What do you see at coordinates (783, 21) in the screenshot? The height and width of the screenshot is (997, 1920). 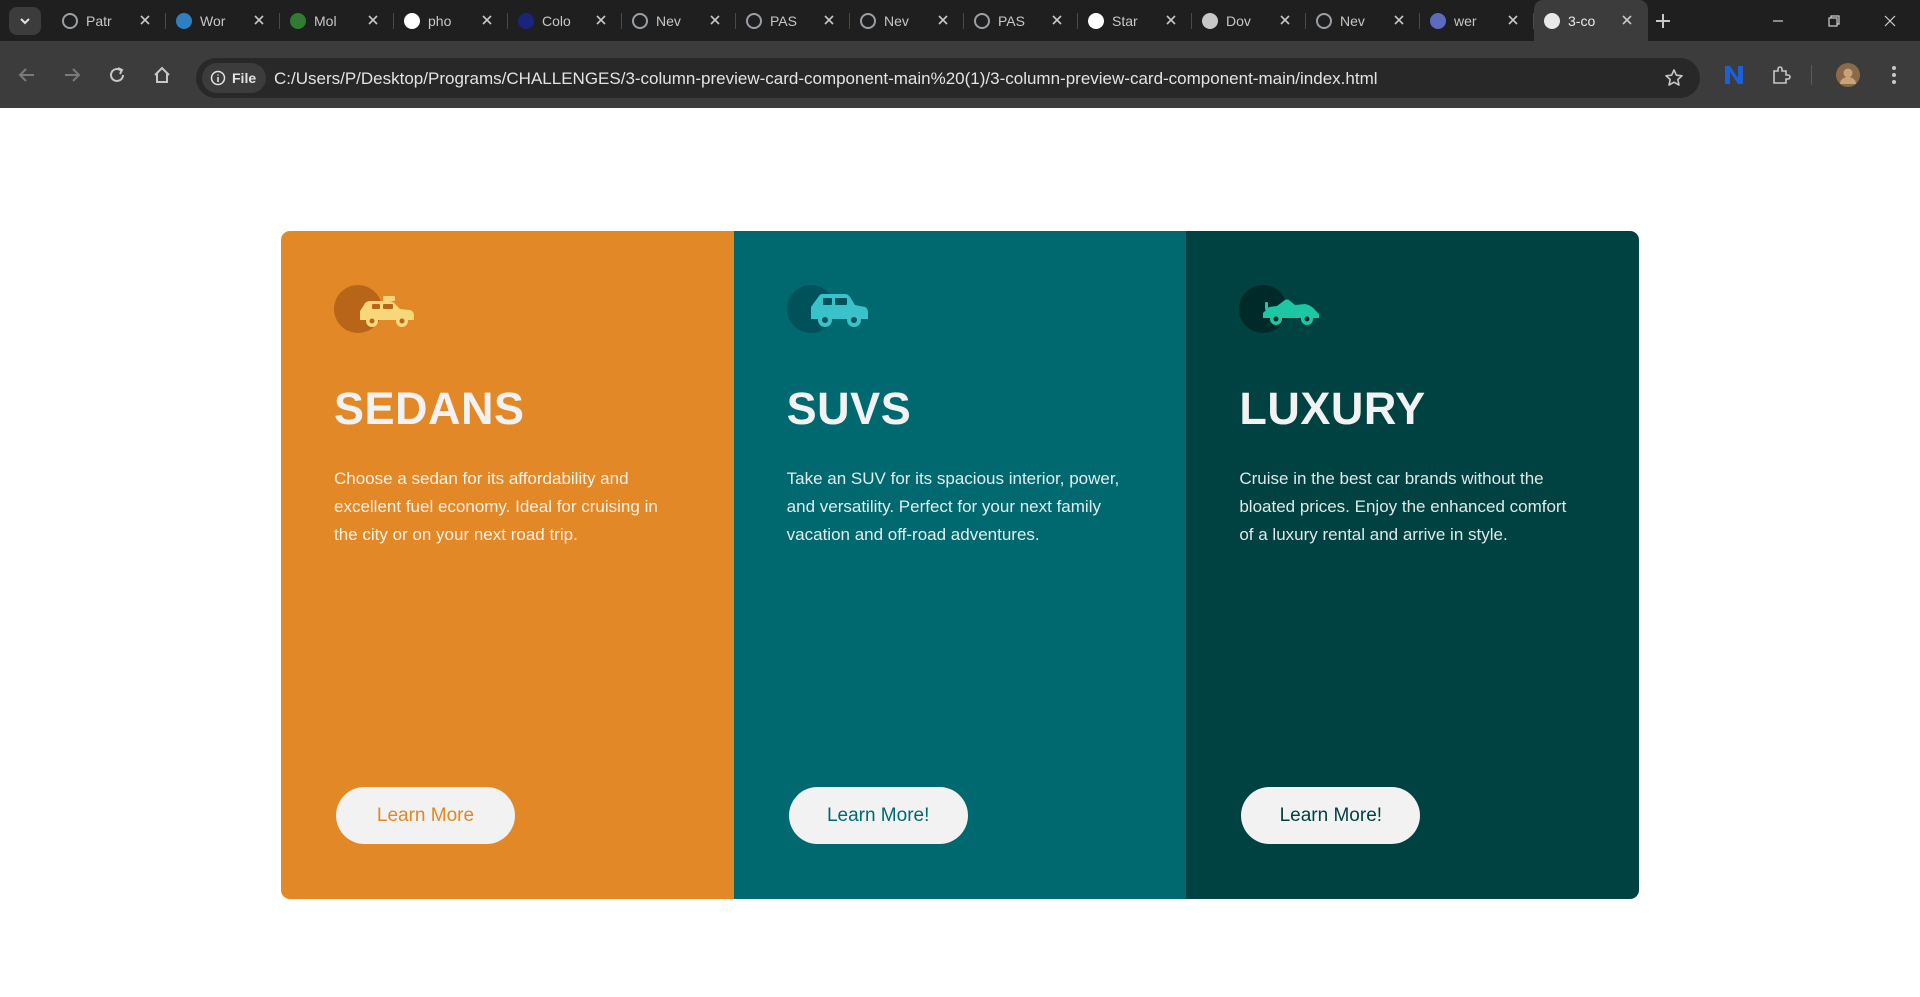 I see `tab-title: PAS` at bounding box center [783, 21].